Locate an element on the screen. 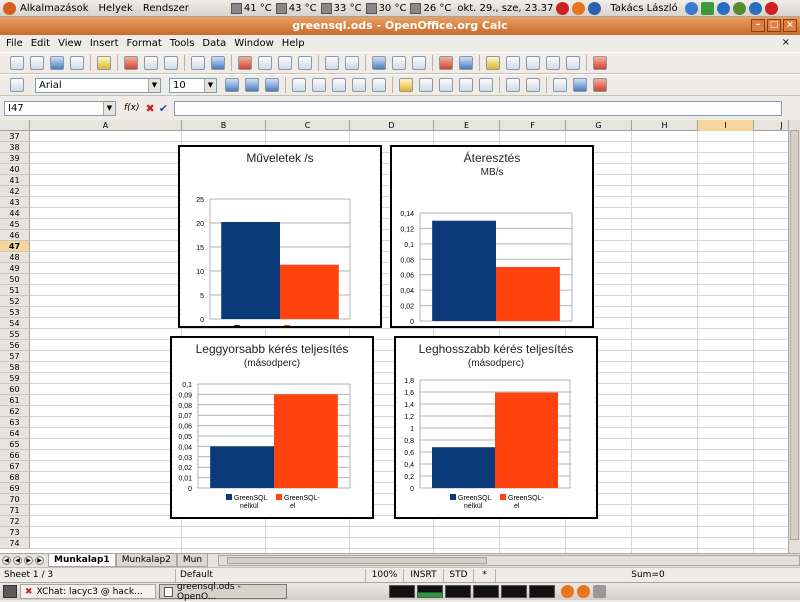  column-header-d: D is located at coordinates (392, 125).